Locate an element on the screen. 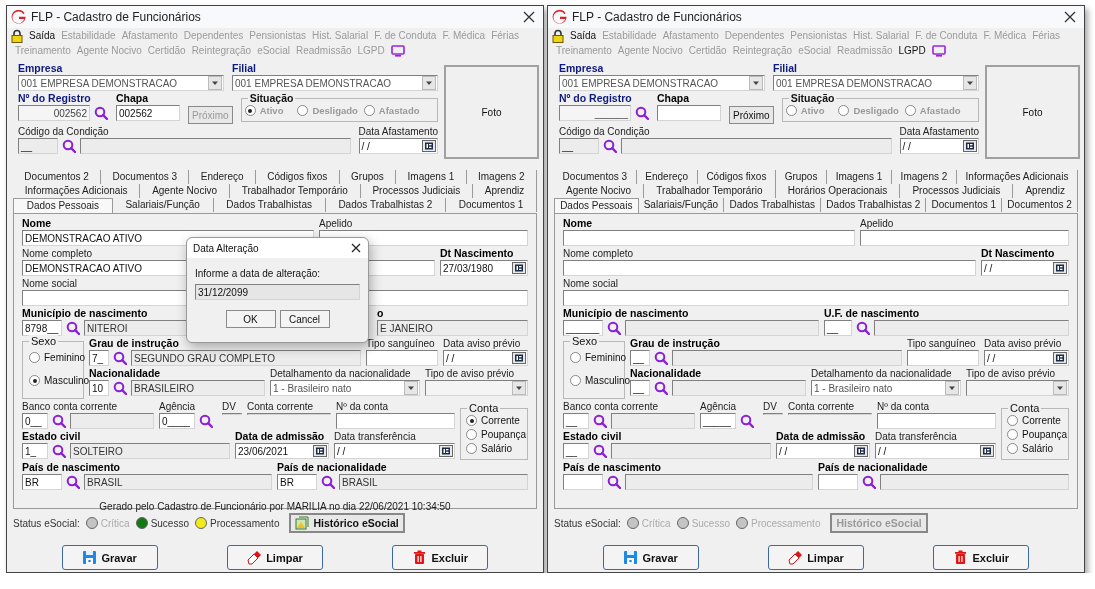  field-label: o is located at coordinates (380, 313).